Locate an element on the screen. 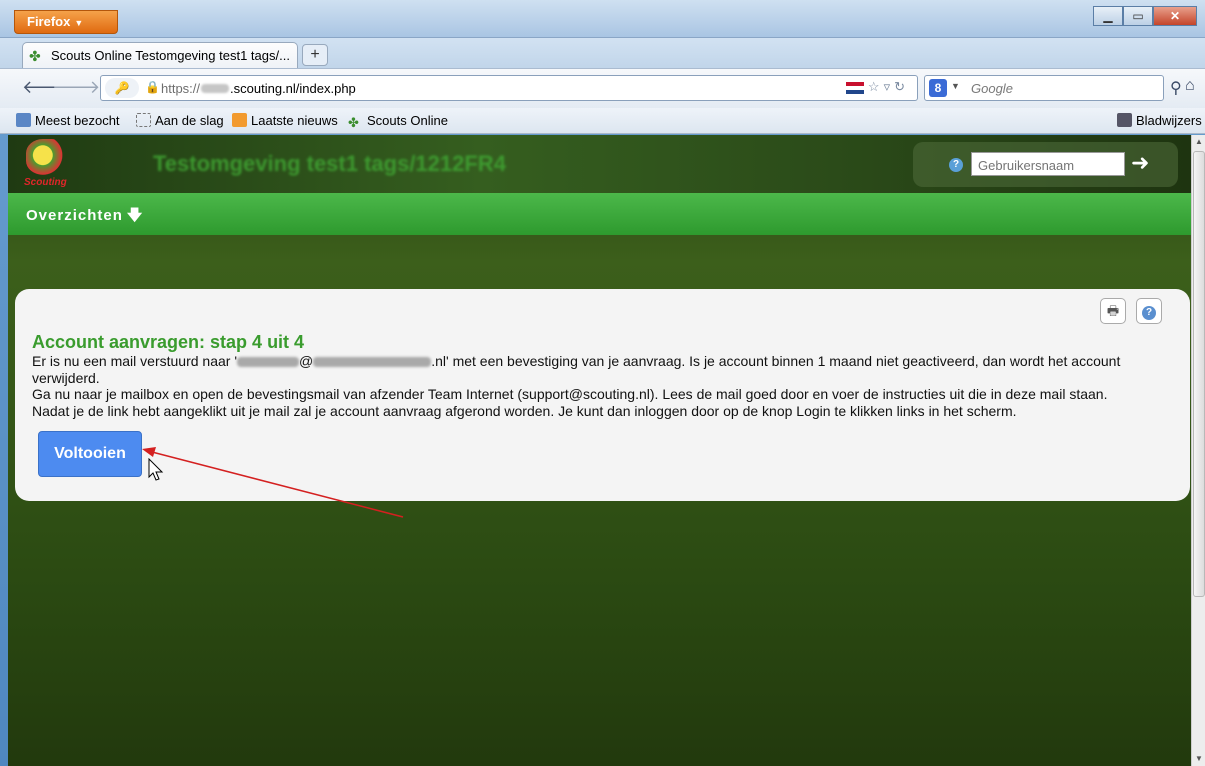 The width and height of the screenshot is (1205, 766). logo-text: Scouting is located at coordinates (45, 182).